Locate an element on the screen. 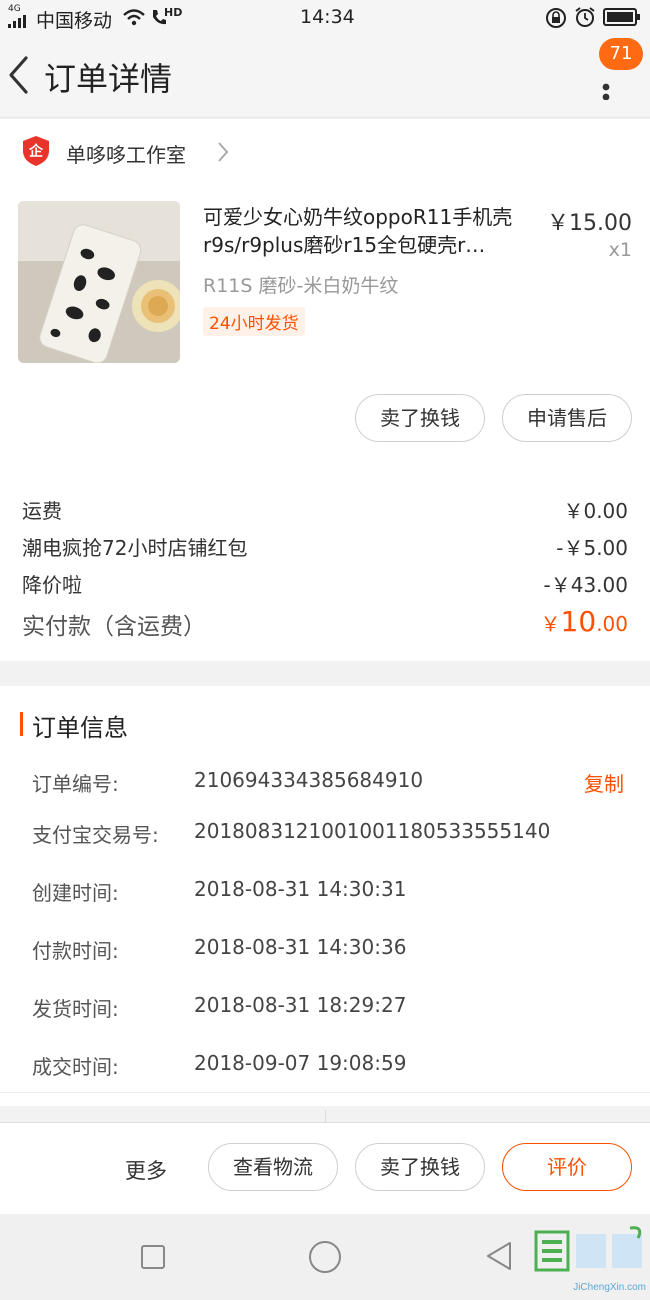 This screenshot has height=1300, width=650. product-price: ￥15.00 is located at coordinates (589, 223).